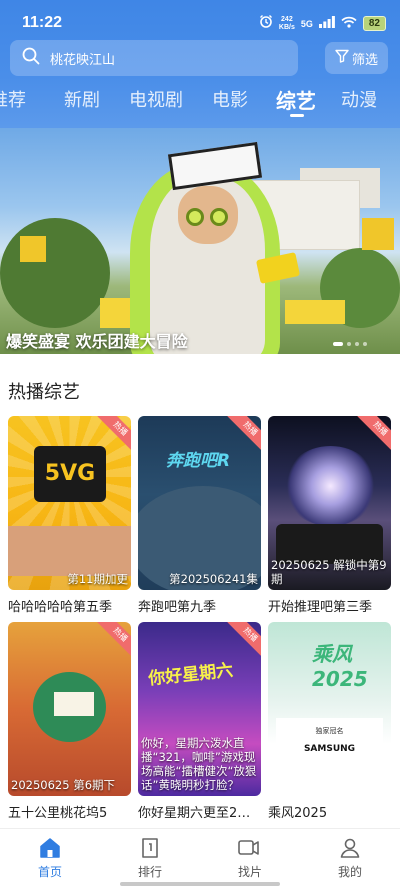 Image resolution: width=400 pixels, height=889 pixels. Describe the element at coordinates (230, 99) in the screenshot. I see `tab-movies: 电影` at that location.